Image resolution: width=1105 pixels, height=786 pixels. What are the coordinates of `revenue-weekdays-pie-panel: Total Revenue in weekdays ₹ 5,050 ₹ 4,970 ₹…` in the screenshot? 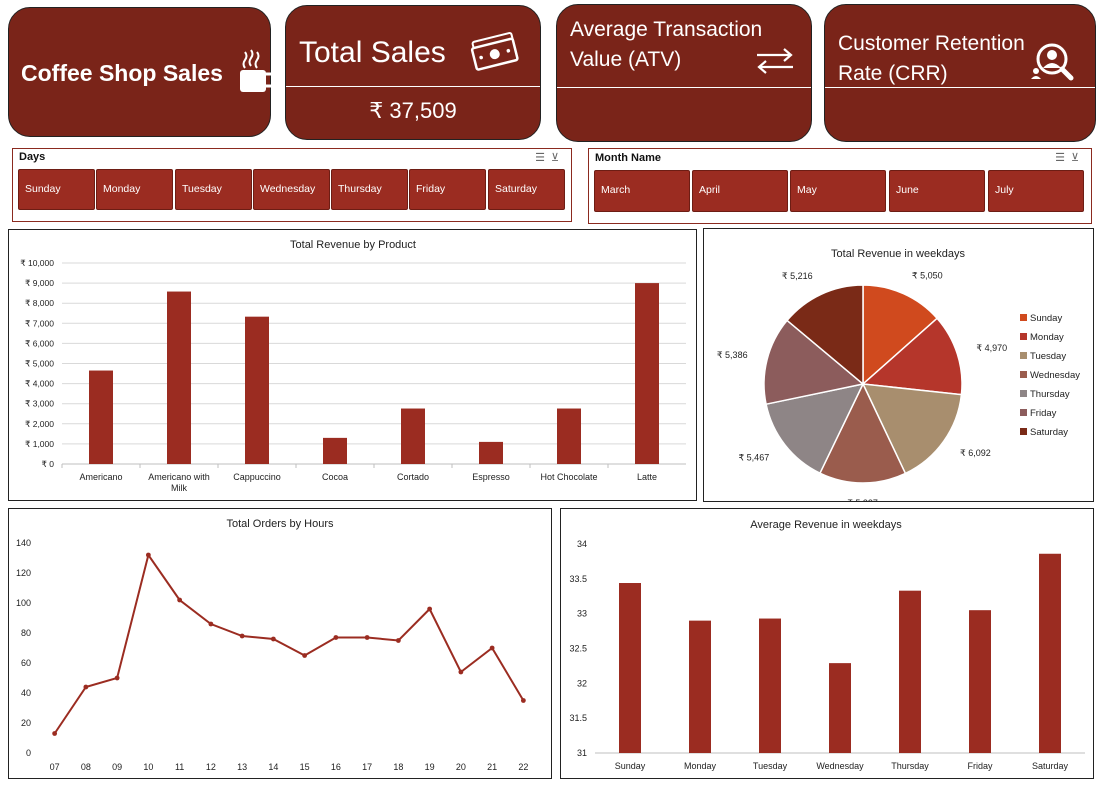 It's located at (898, 368).